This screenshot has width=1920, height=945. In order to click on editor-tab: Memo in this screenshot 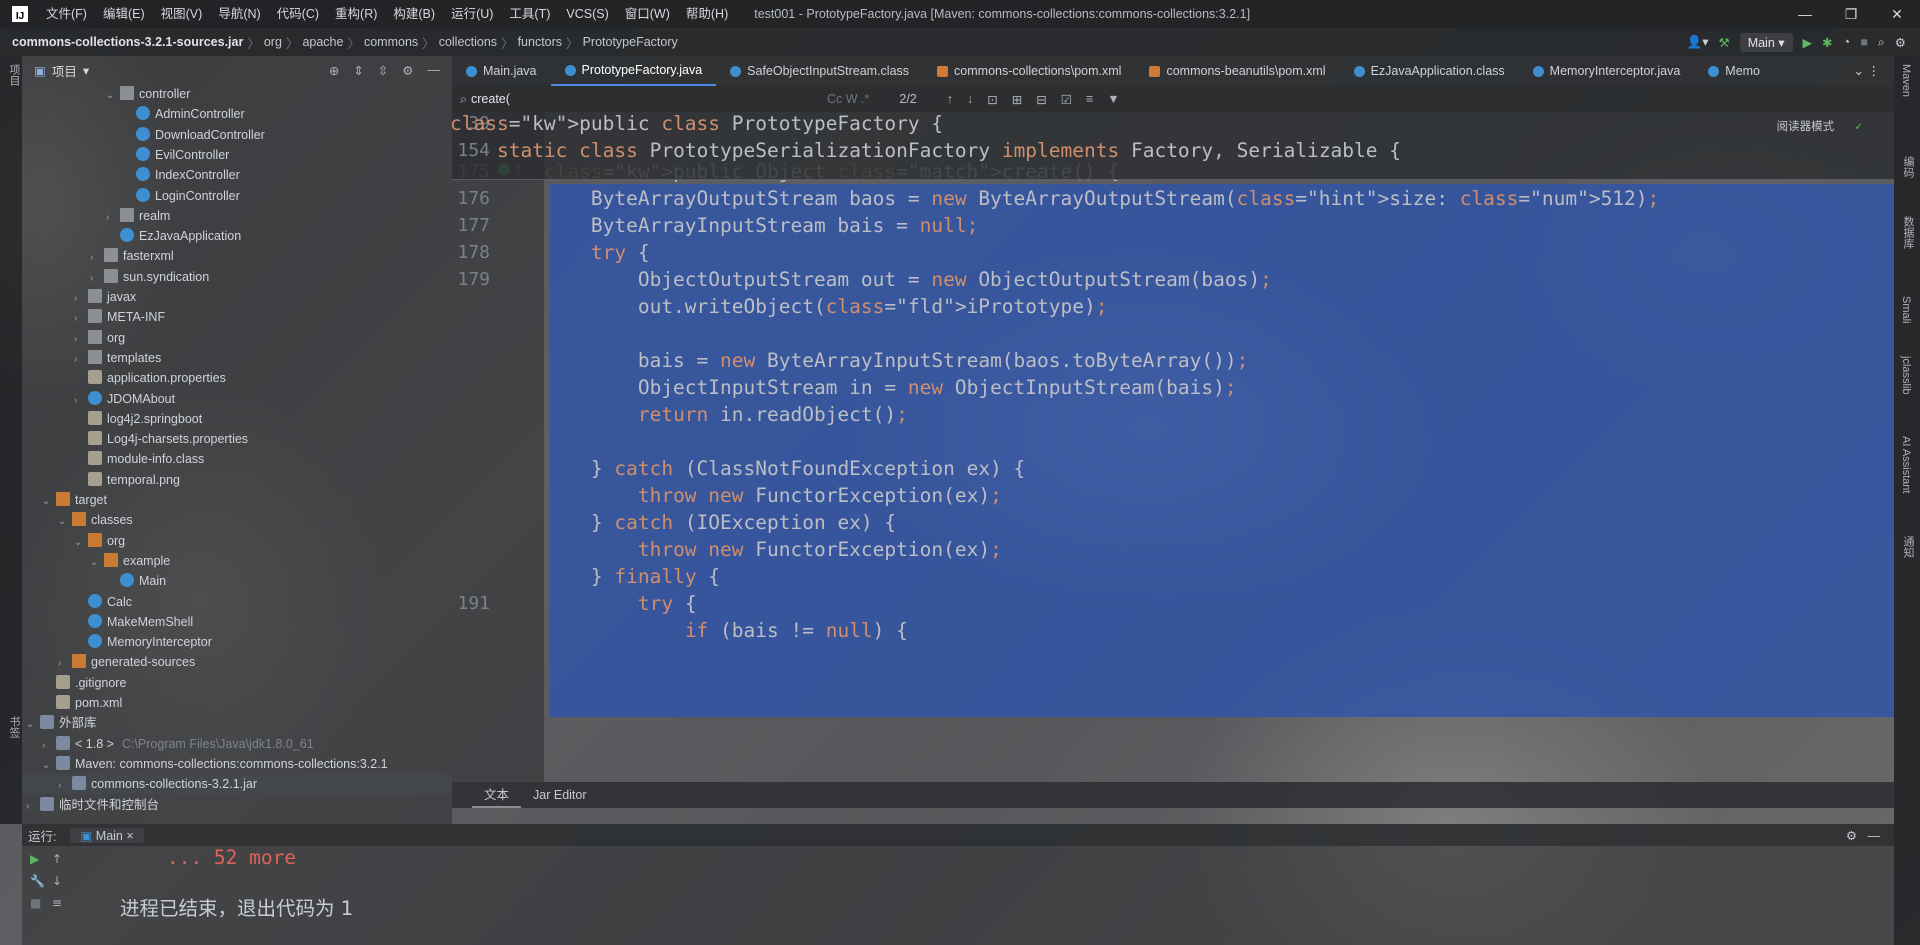, I will do `click(1734, 71)`.